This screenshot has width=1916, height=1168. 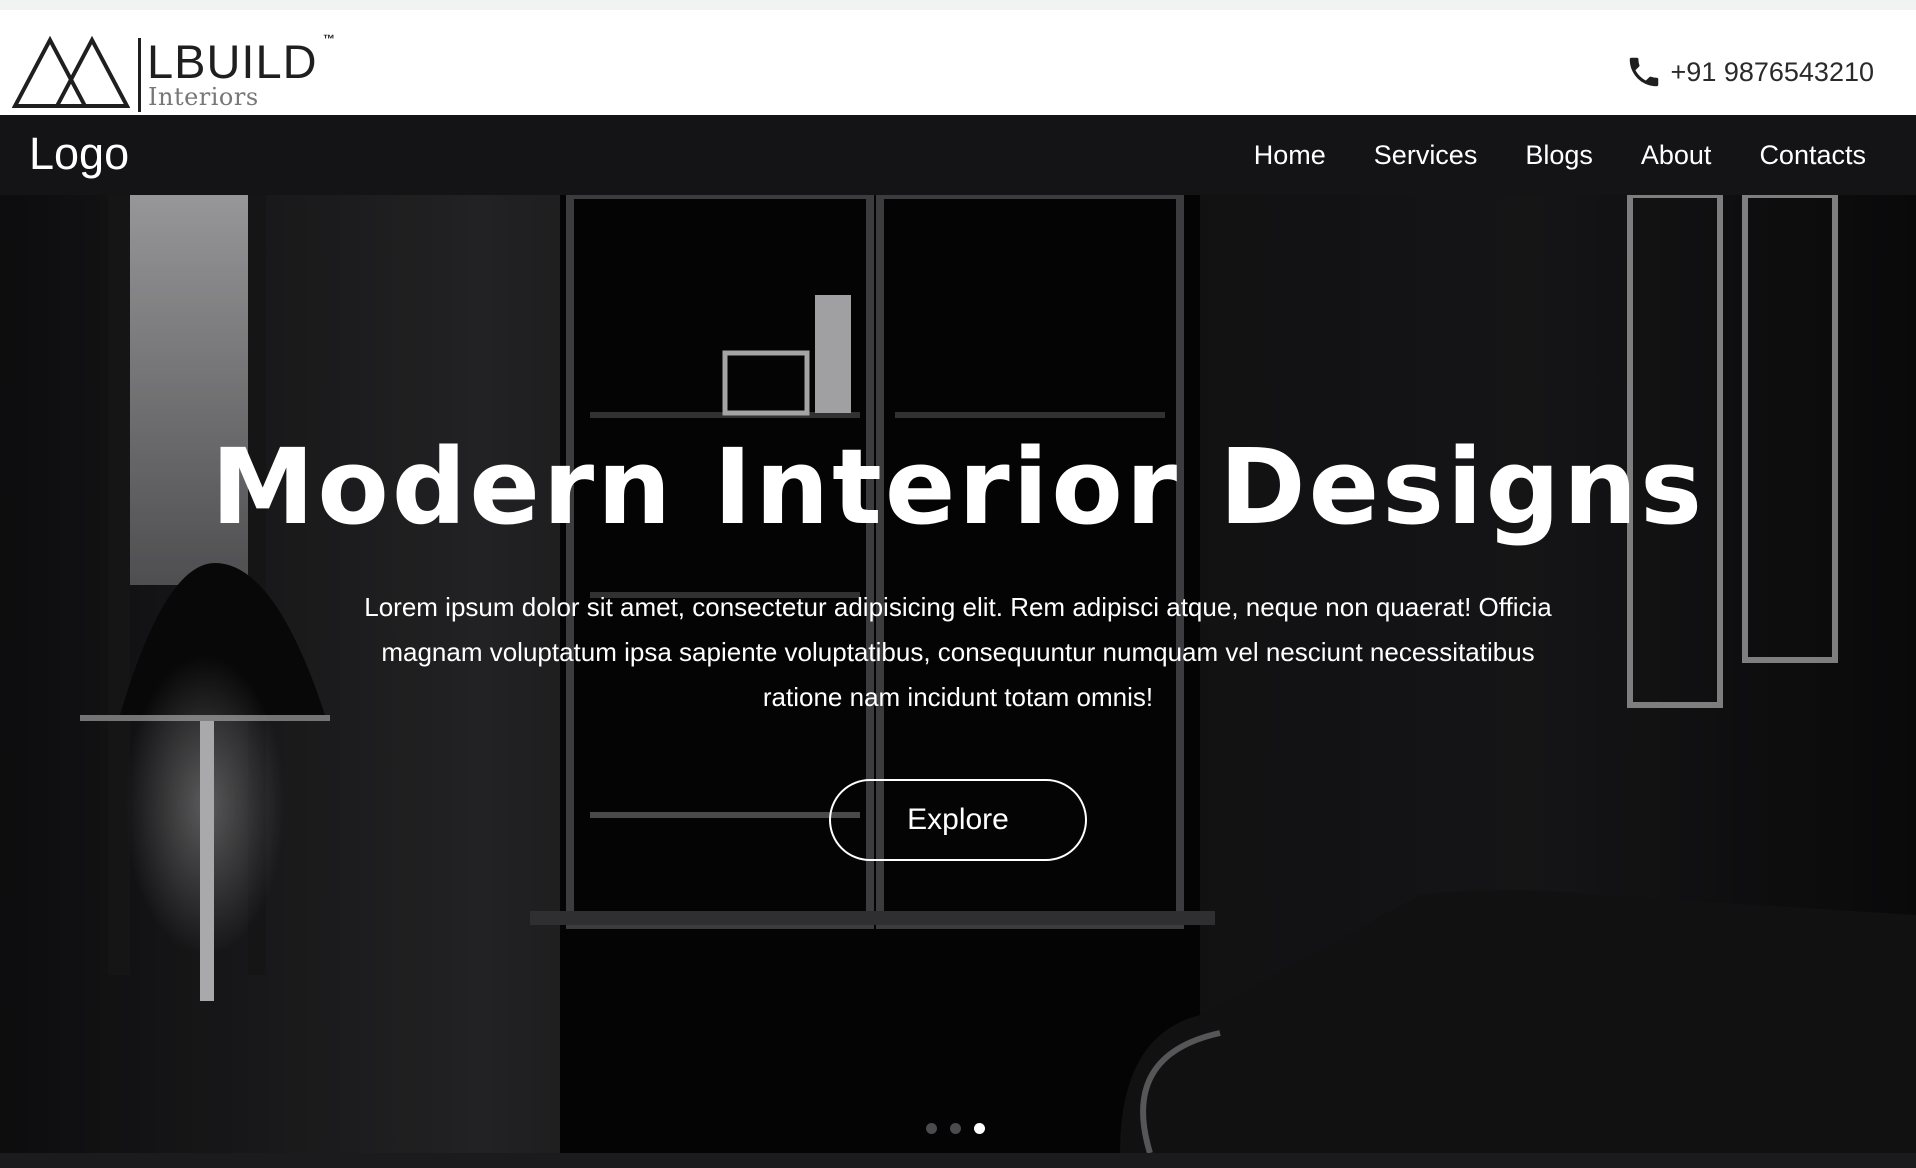 What do you see at coordinates (958, 155) in the screenshot?
I see `main-navbar: Logo Home Services Blogs About Contacts` at bounding box center [958, 155].